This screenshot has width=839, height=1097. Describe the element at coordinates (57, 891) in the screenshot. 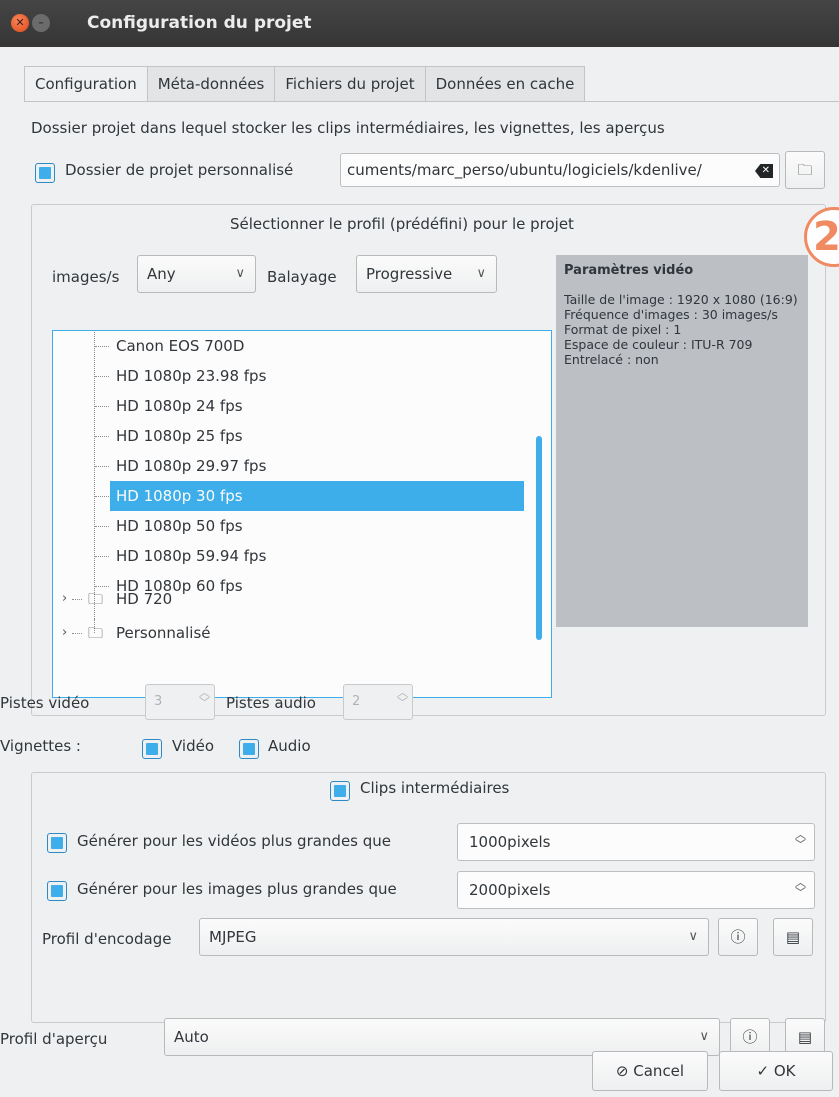

I see `proxy-image-checkbox` at that location.